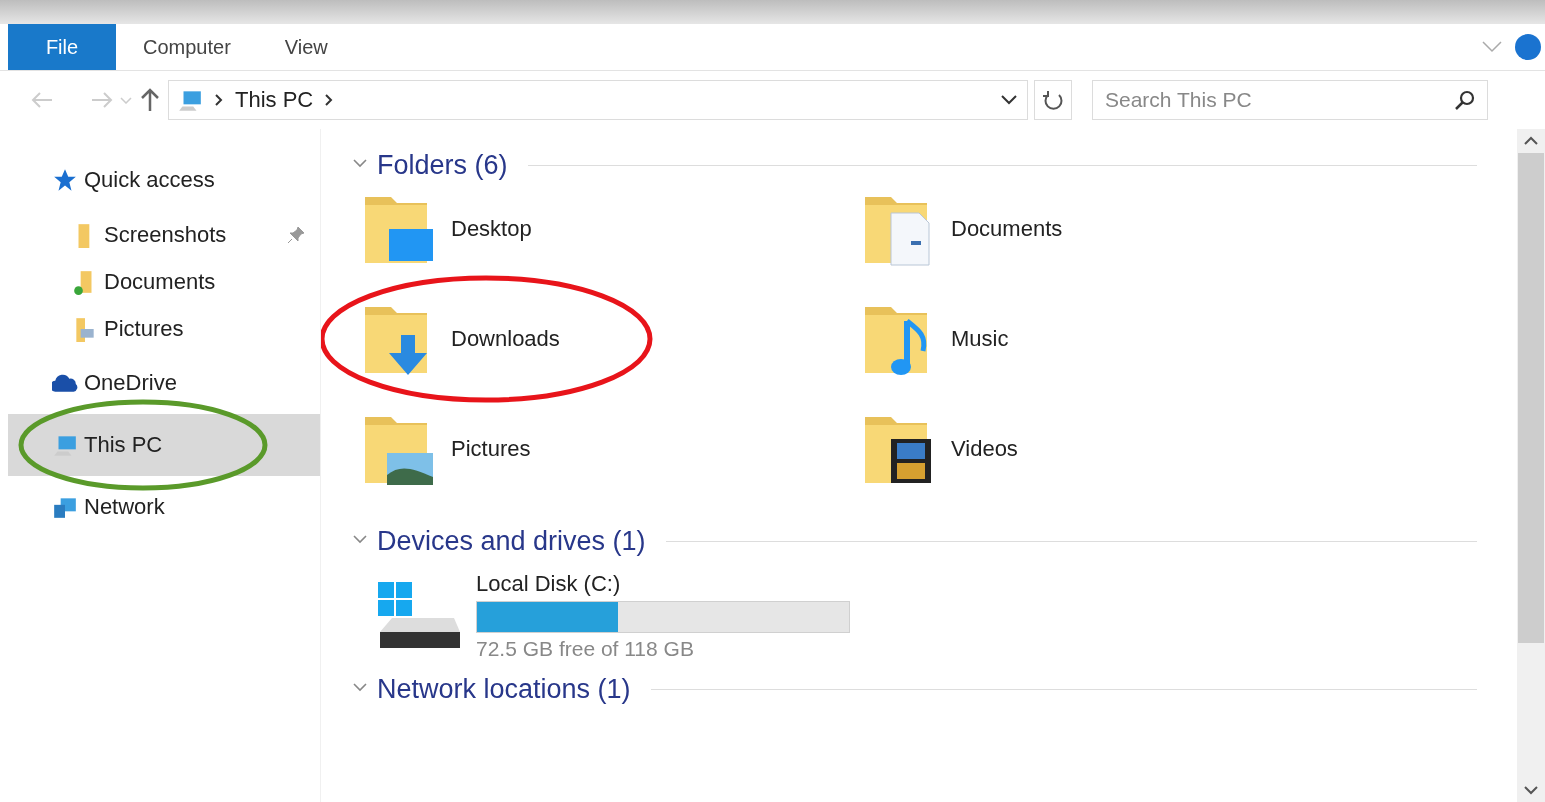 The height and width of the screenshot is (802, 1545). I want to click on nav-item: Screenshots, so click(164, 234).